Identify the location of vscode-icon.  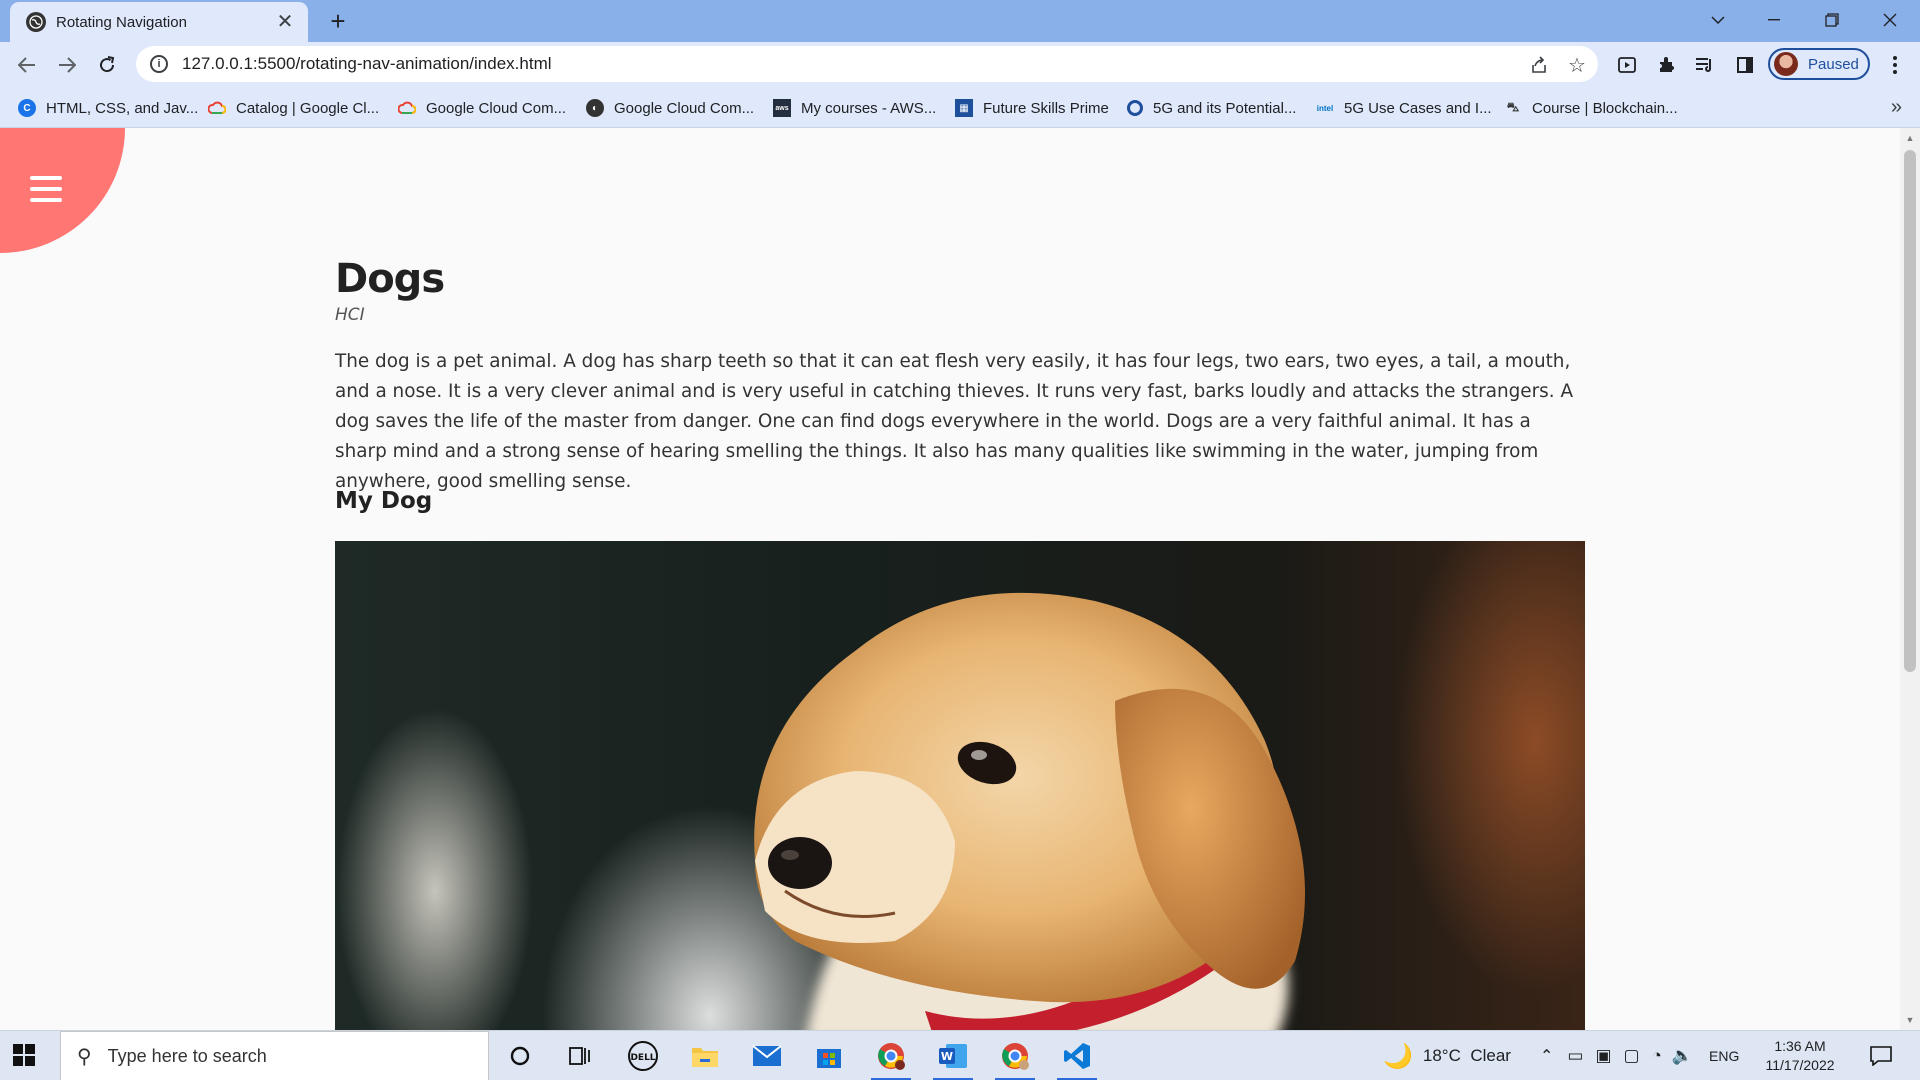
(1077, 1058).